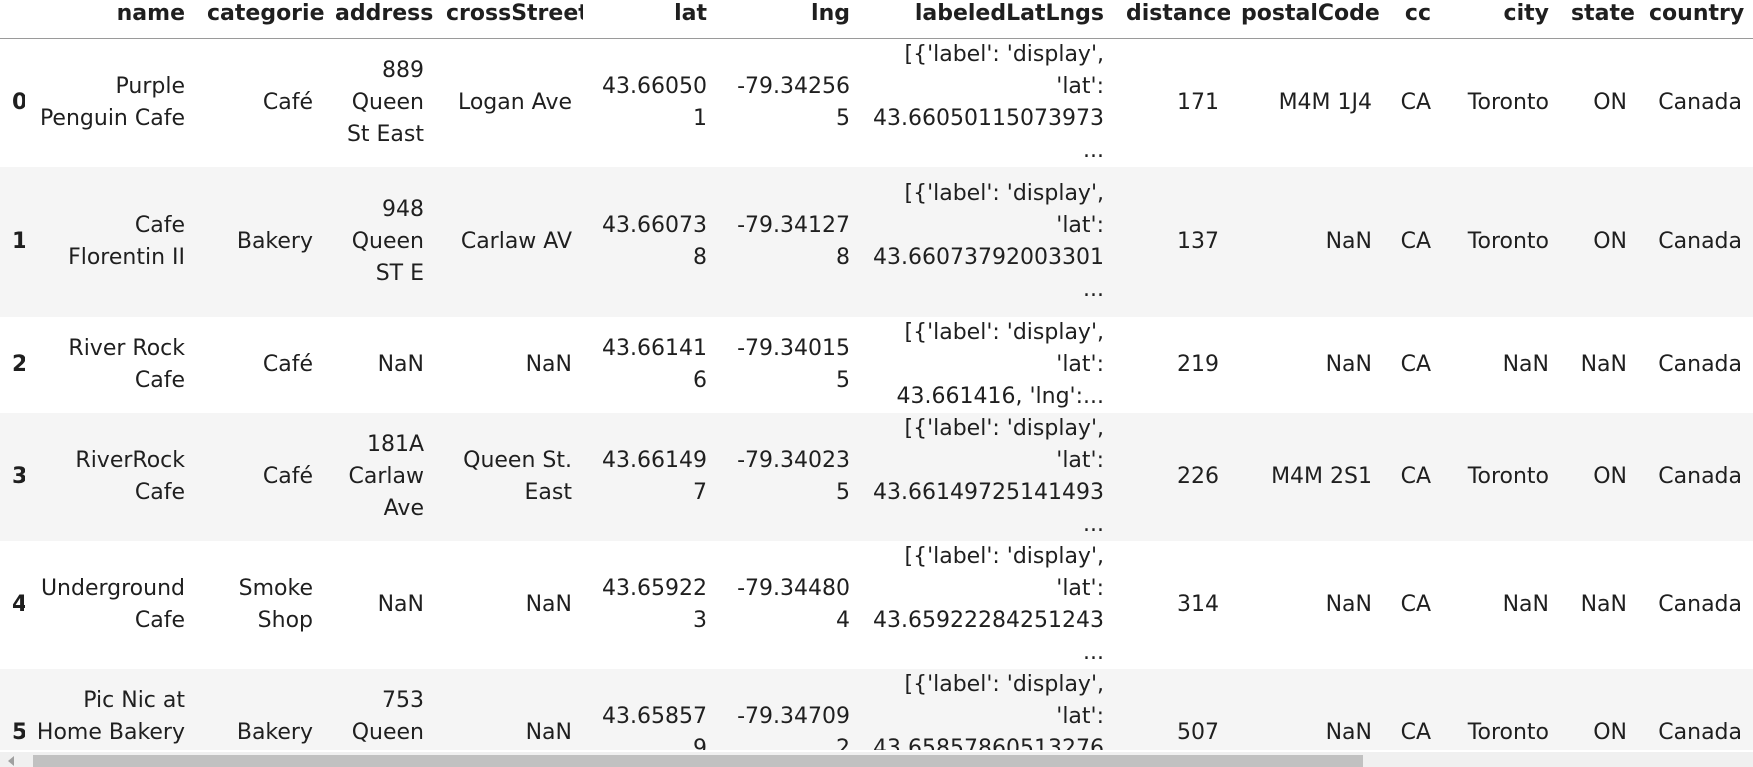  What do you see at coordinates (112, 102) in the screenshot?
I see `cell-name: Purple Penguin Cafe` at bounding box center [112, 102].